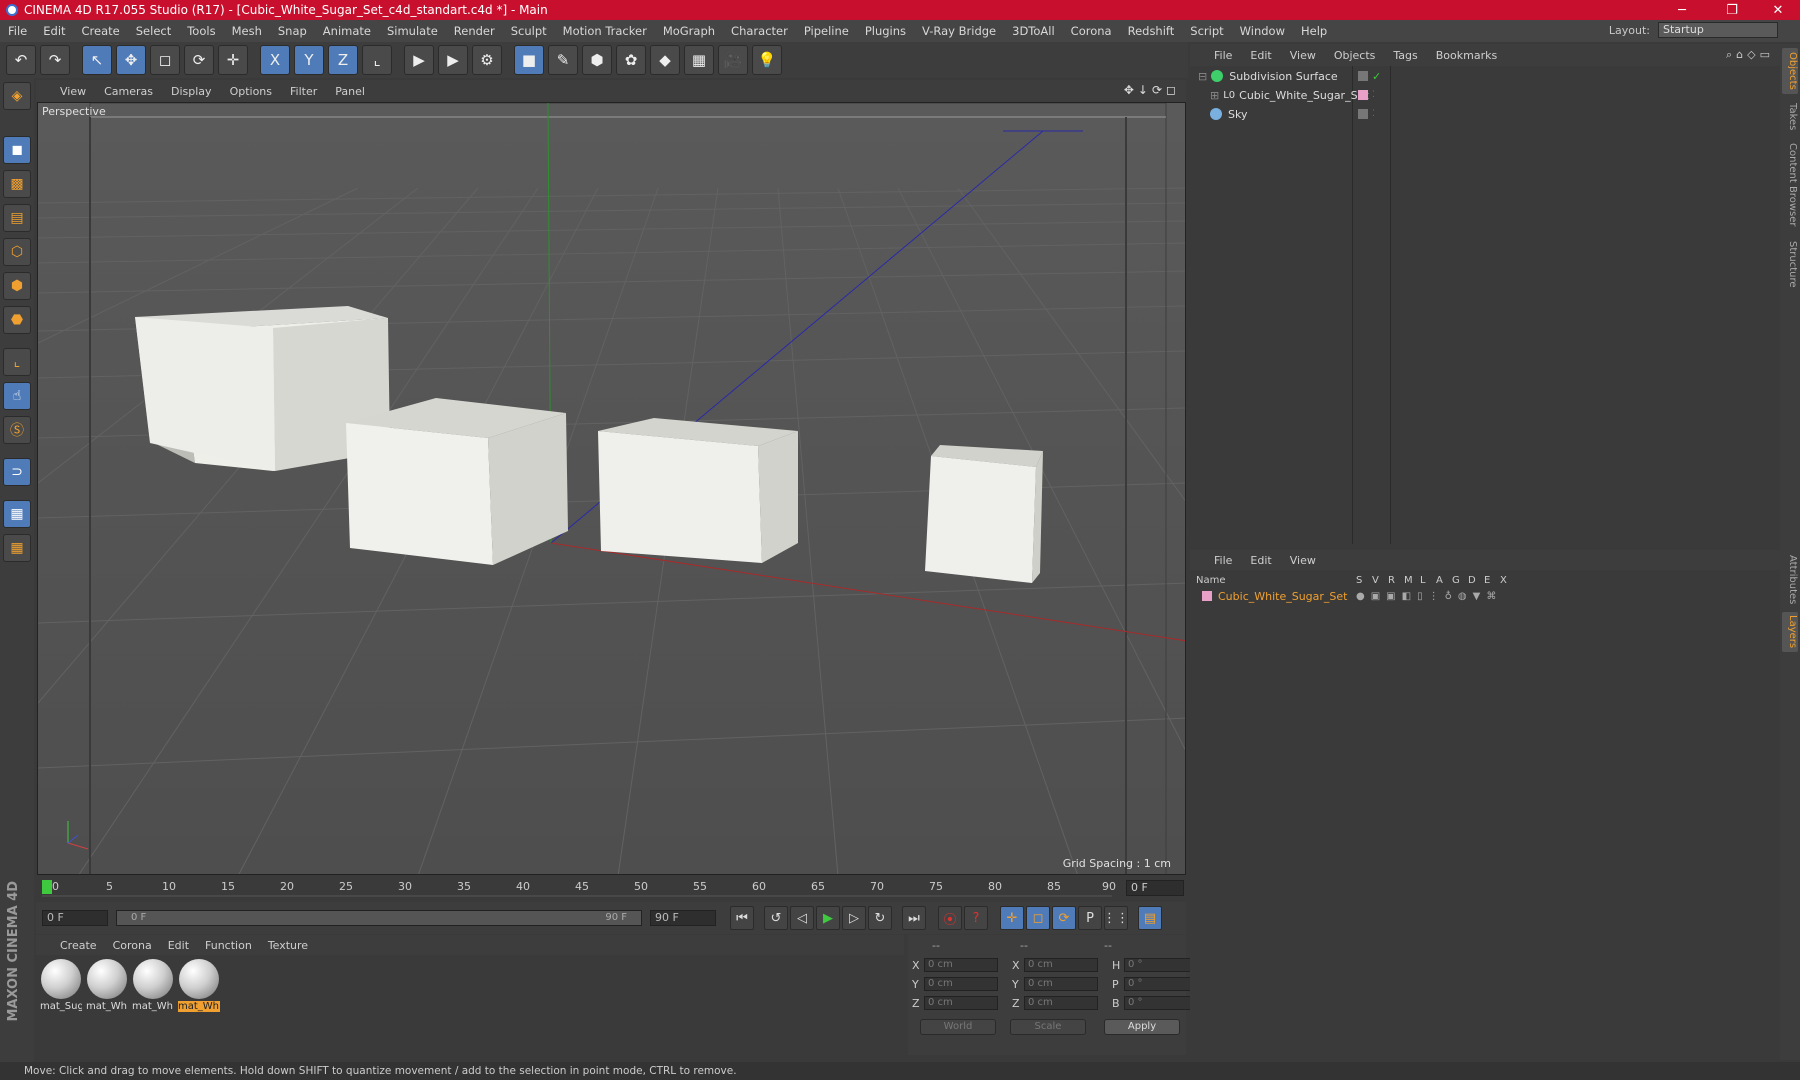  I want to click on enabled-check-icon: ✓, so click(1376, 76).